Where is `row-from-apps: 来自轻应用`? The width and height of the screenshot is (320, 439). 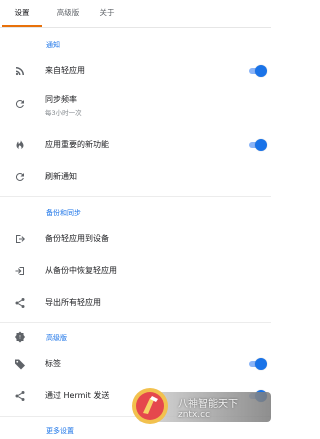
row-from-apps: 来自轻应用 is located at coordinates (135, 71).